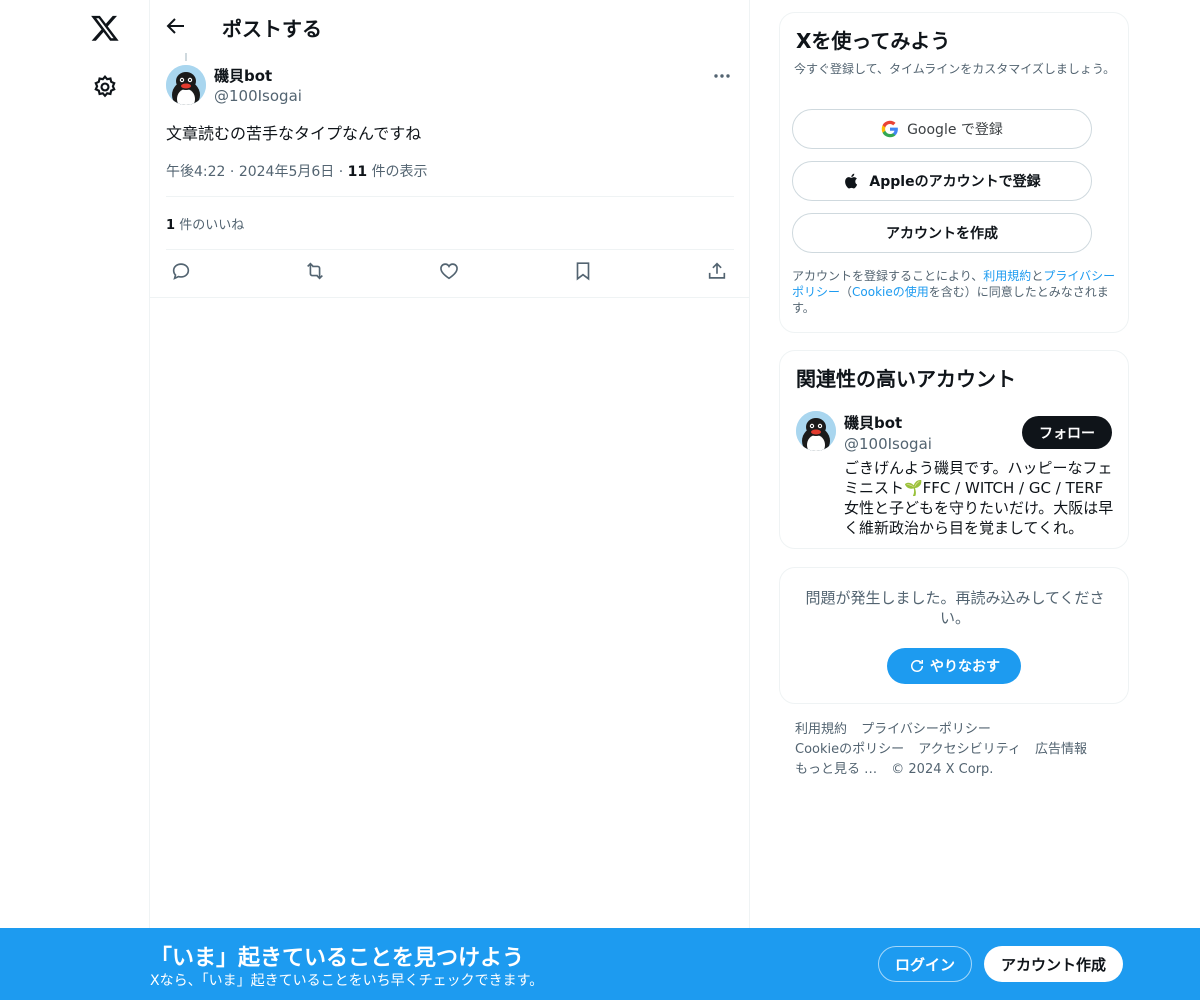  What do you see at coordinates (1067, 432) in the screenshot?
I see `follow-button: フォロー` at bounding box center [1067, 432].